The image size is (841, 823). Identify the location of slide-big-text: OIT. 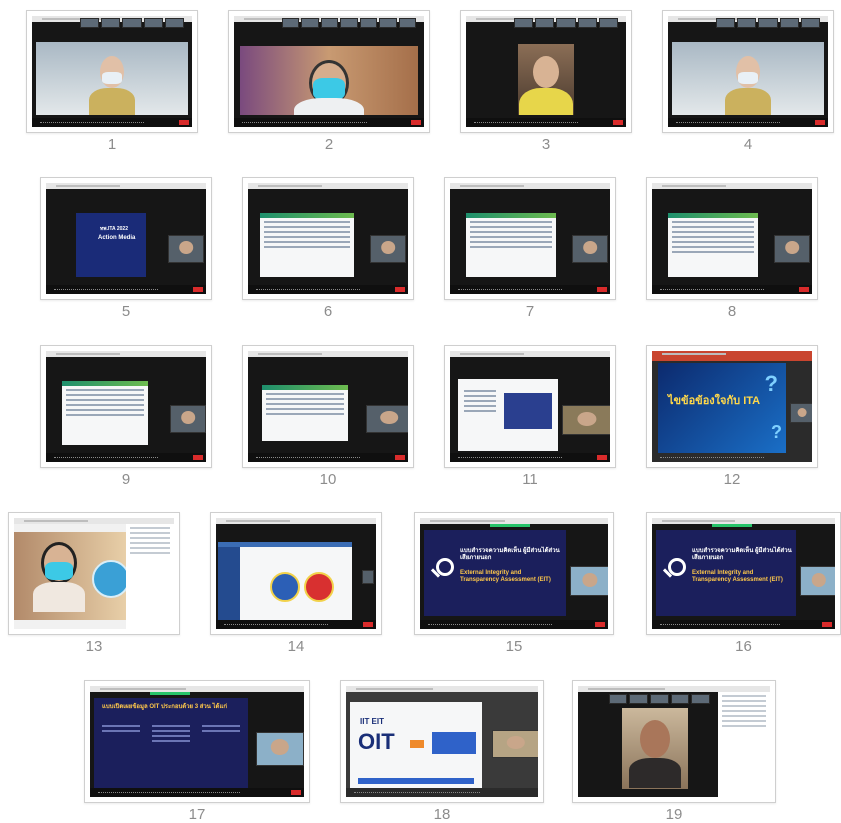
(376, 741).